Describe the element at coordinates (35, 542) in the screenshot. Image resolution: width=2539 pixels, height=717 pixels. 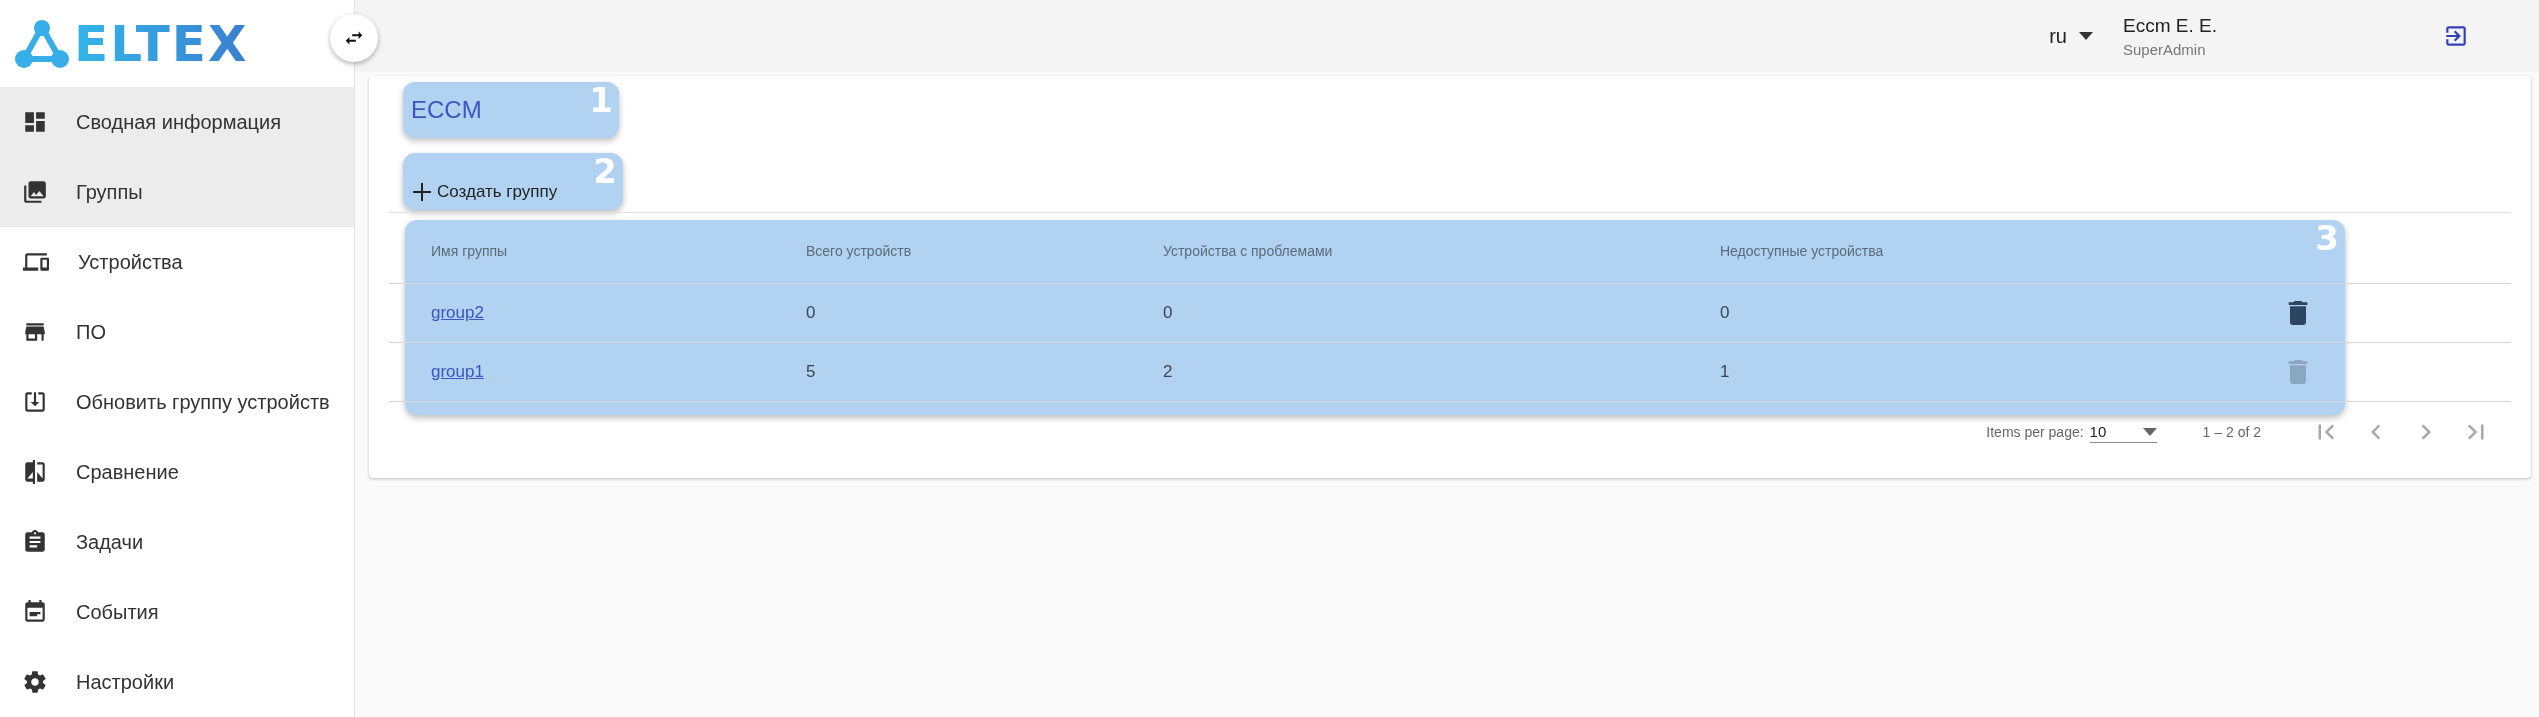
I see `clipboard-icon` at that location.